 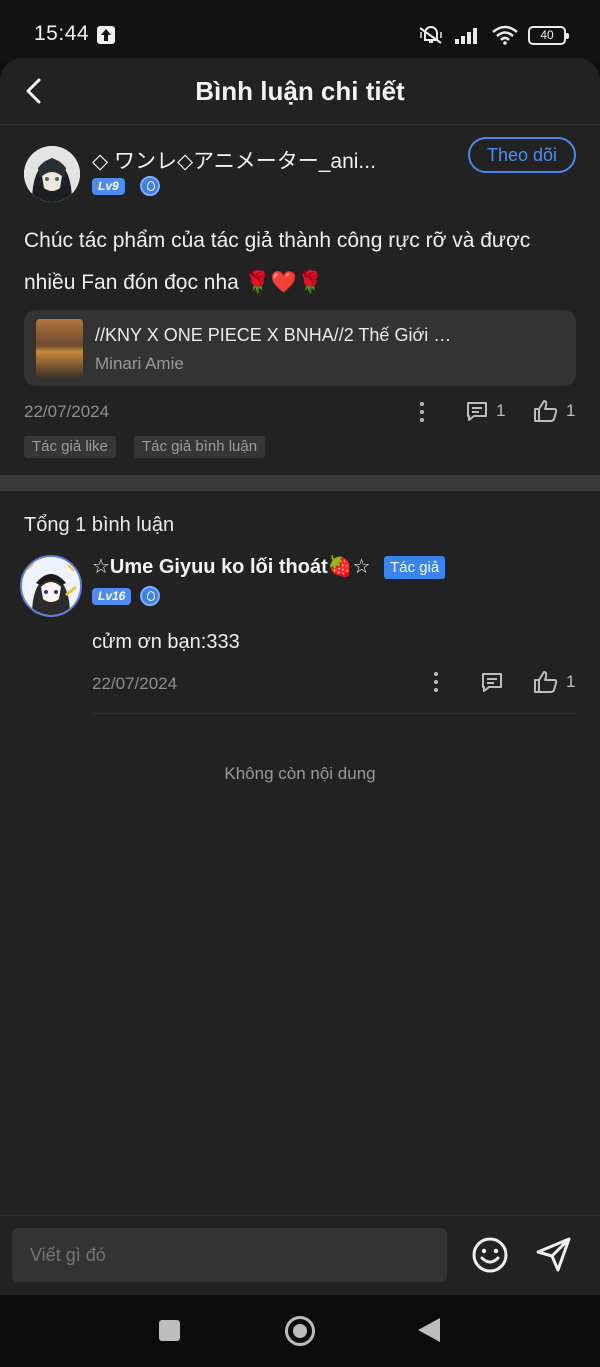 I want to click on back-triangle-icon, so click(x=429, y=1330).